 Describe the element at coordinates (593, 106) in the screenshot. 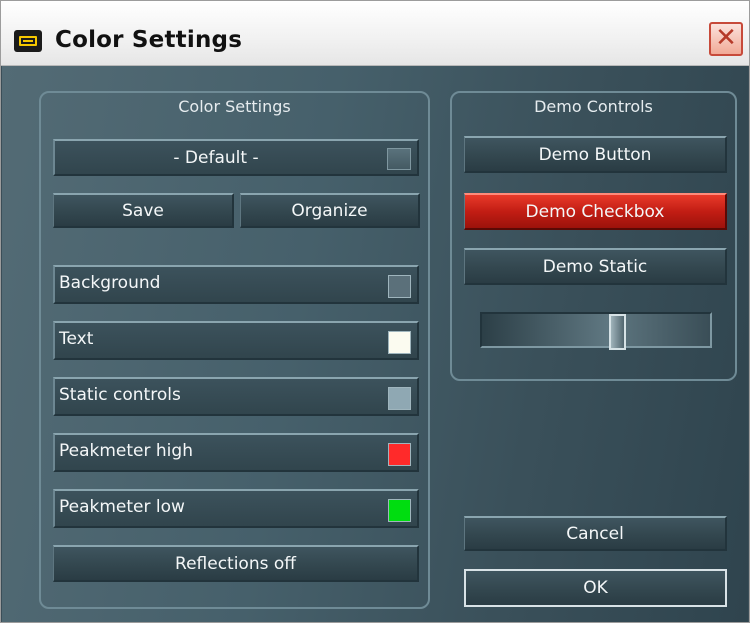

I see `demo-controls-group-title: Demo Controls` at that location.